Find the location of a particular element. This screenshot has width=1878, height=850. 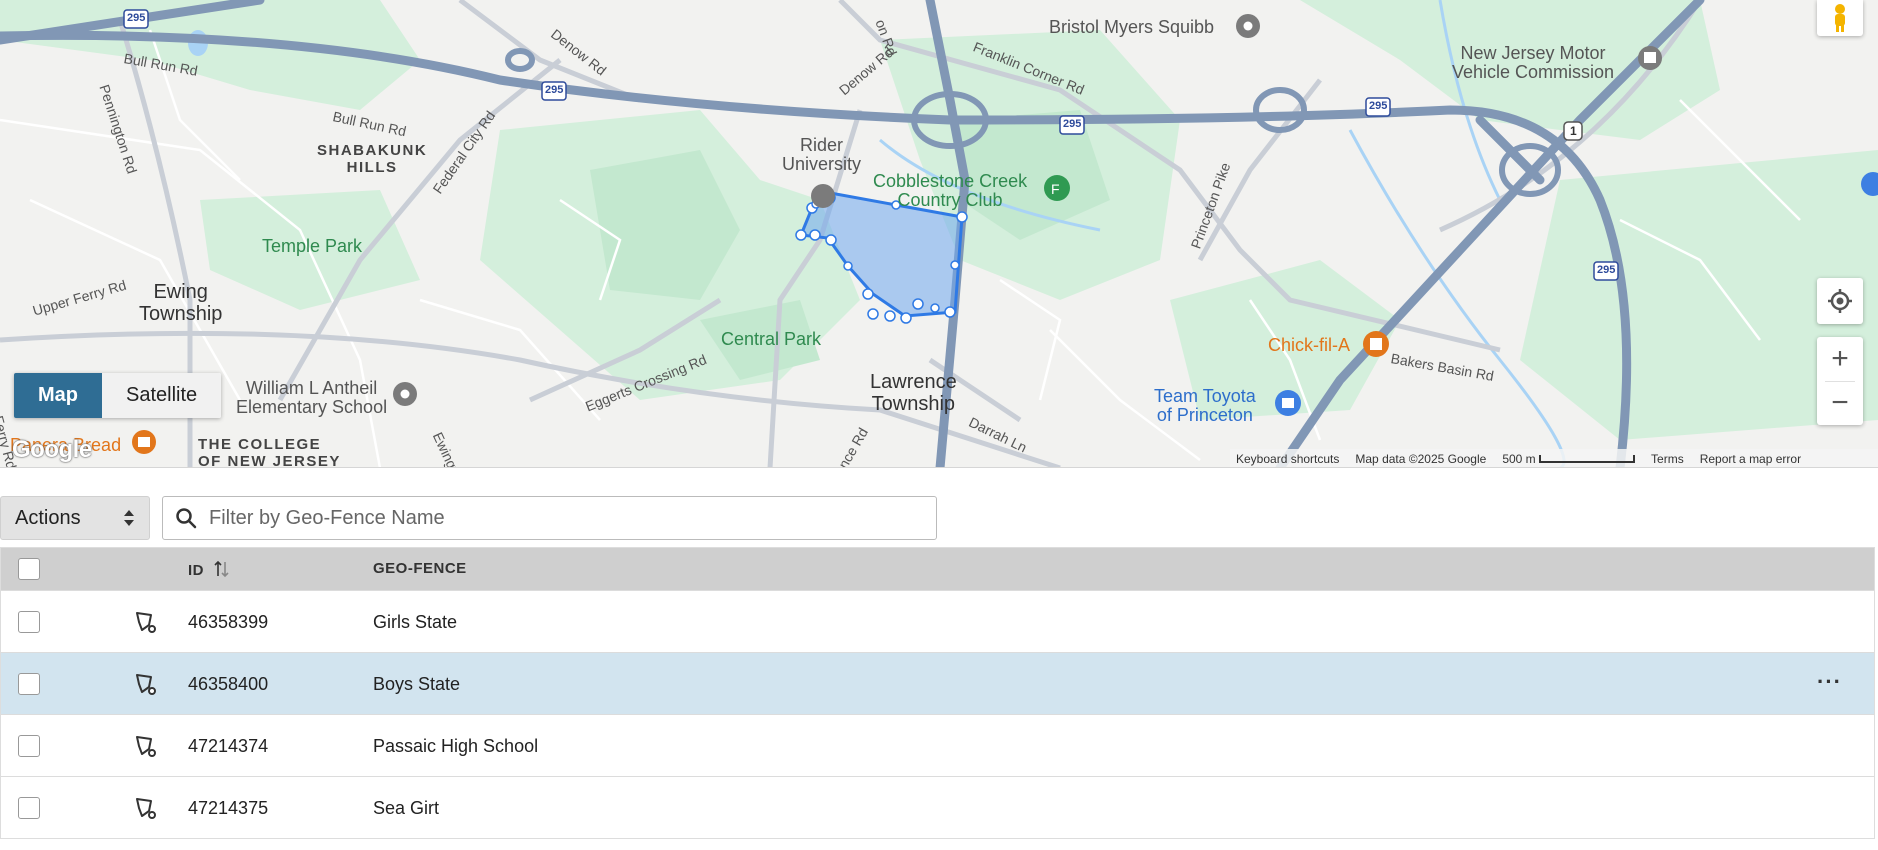

poi-team-toyota: Team Toyota of Princeton is located at coordinates (1205, 406).